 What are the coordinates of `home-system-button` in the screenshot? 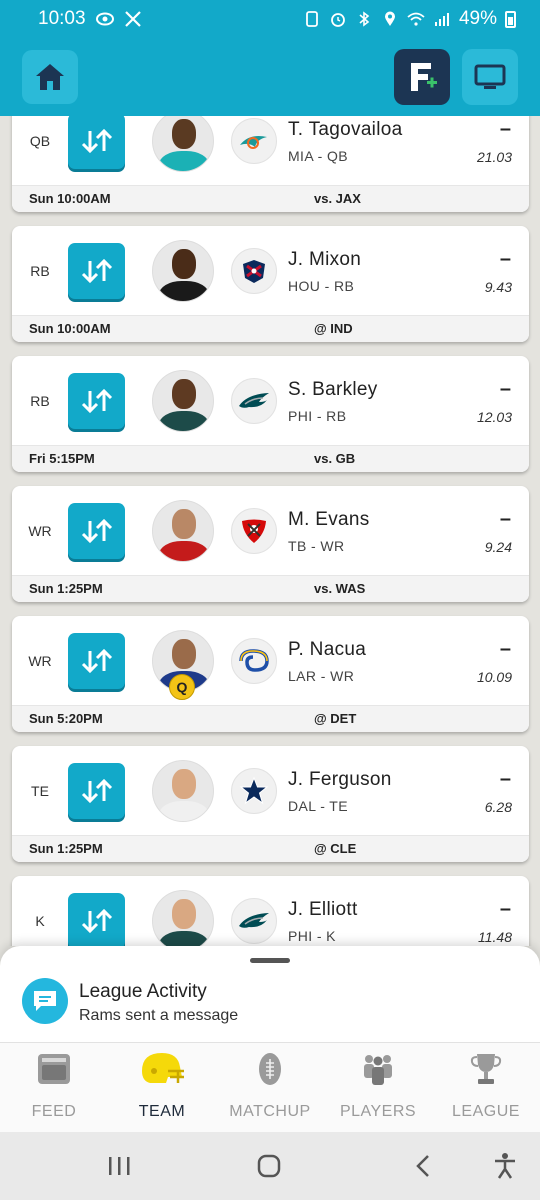 It's located at (269, 1166).